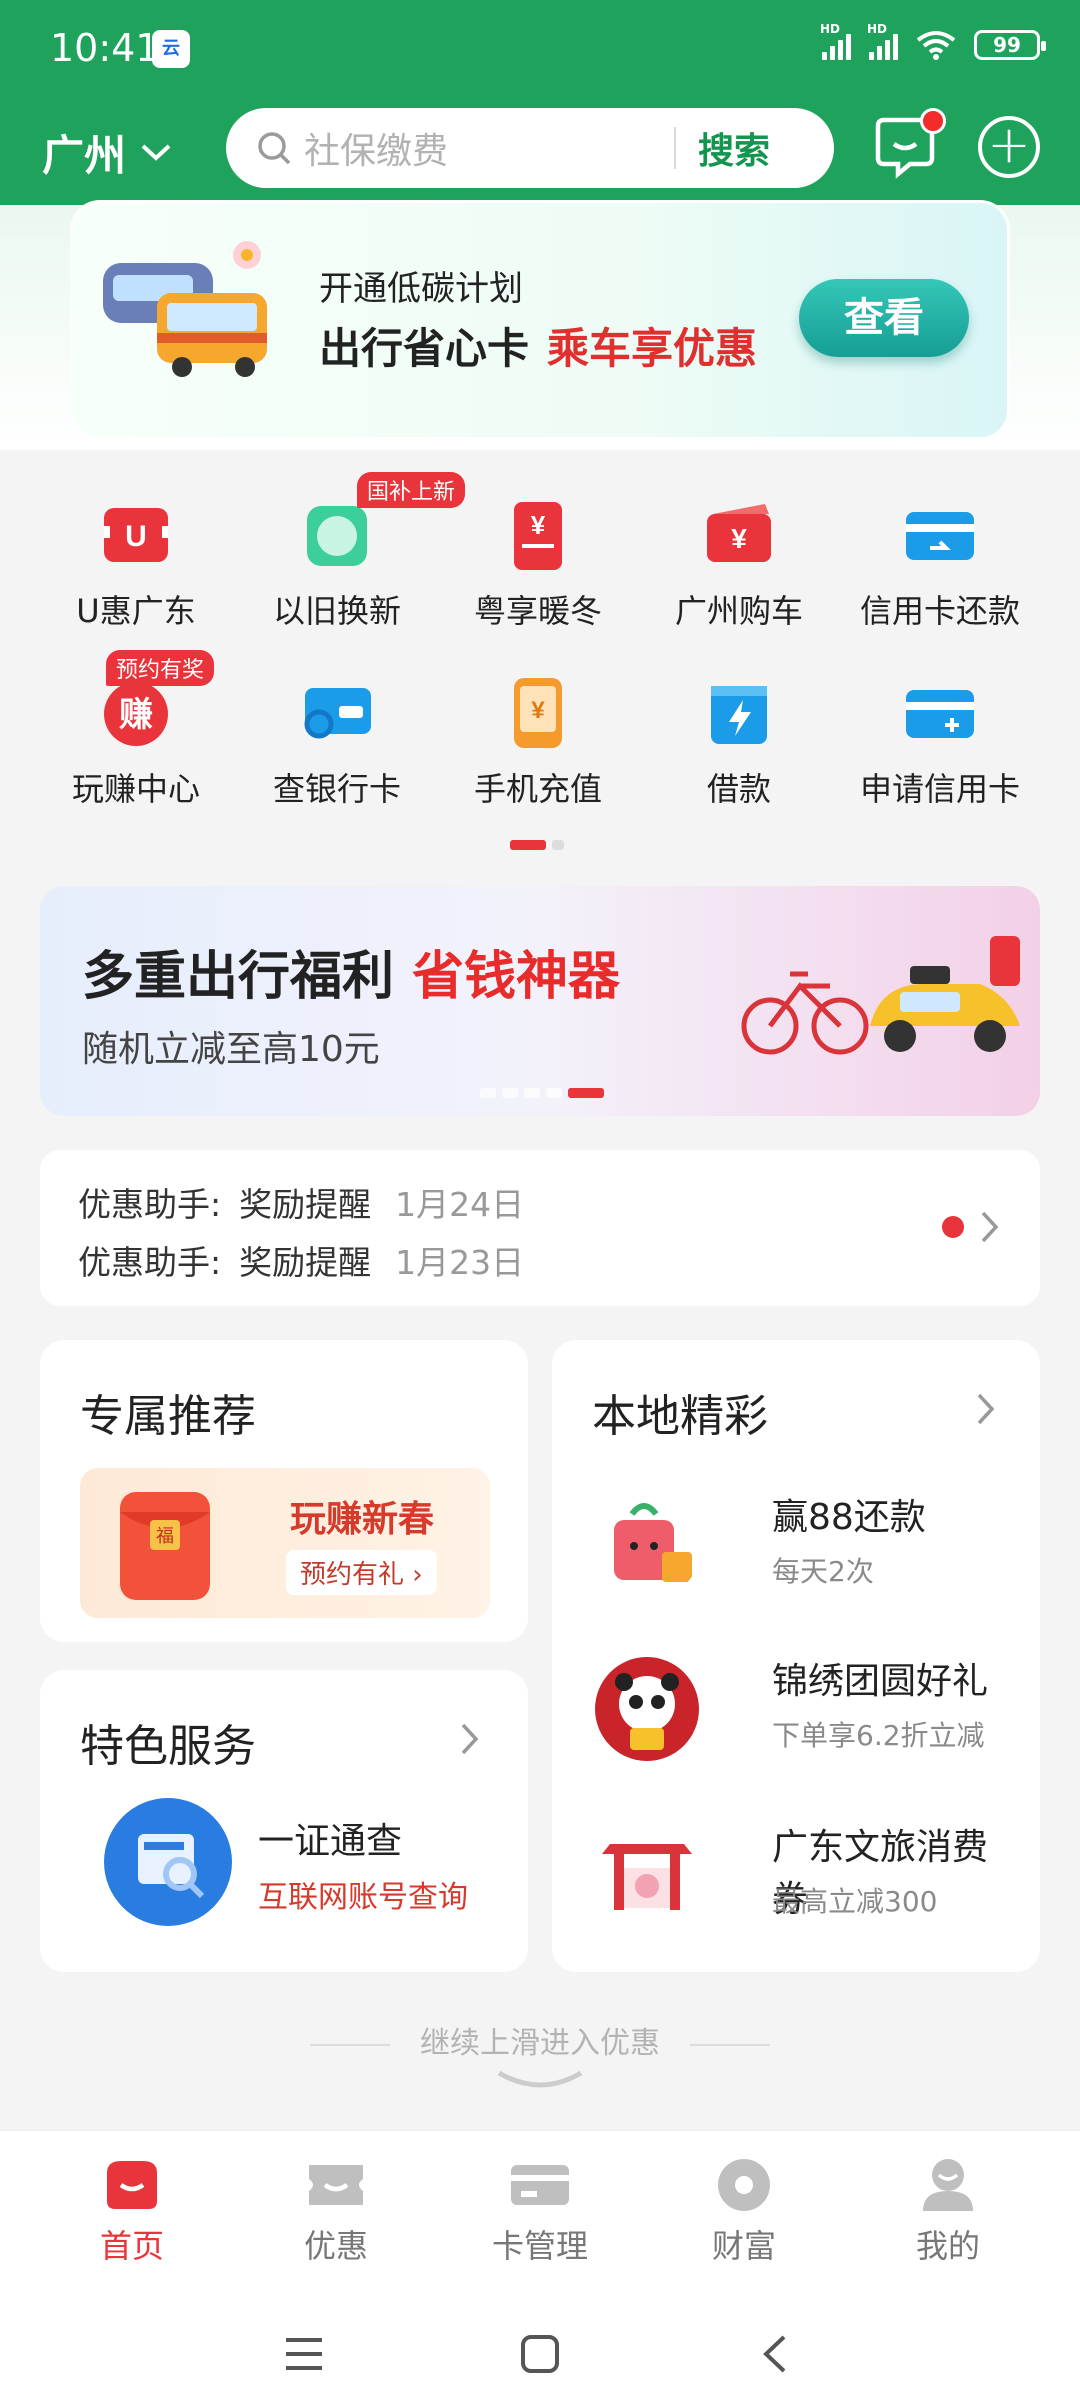  I want to click on grid-label: U惠广东, so click(136, 611).